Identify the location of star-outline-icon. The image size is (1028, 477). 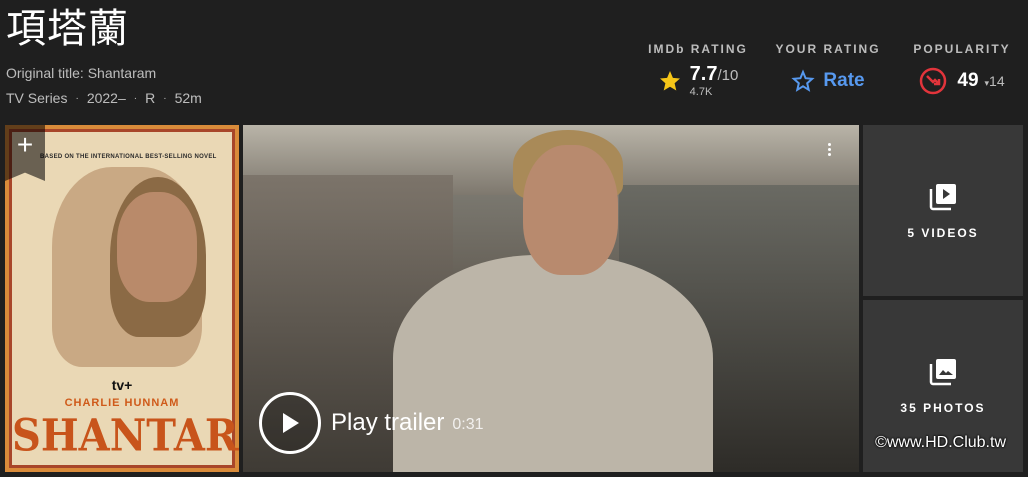
(803, 80).